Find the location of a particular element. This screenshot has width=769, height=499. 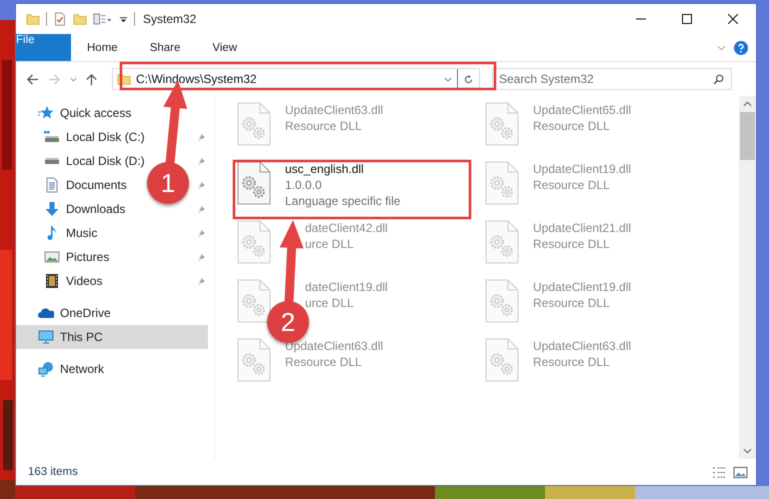

nav-item: Downloads is located at coordinates (85, 209).